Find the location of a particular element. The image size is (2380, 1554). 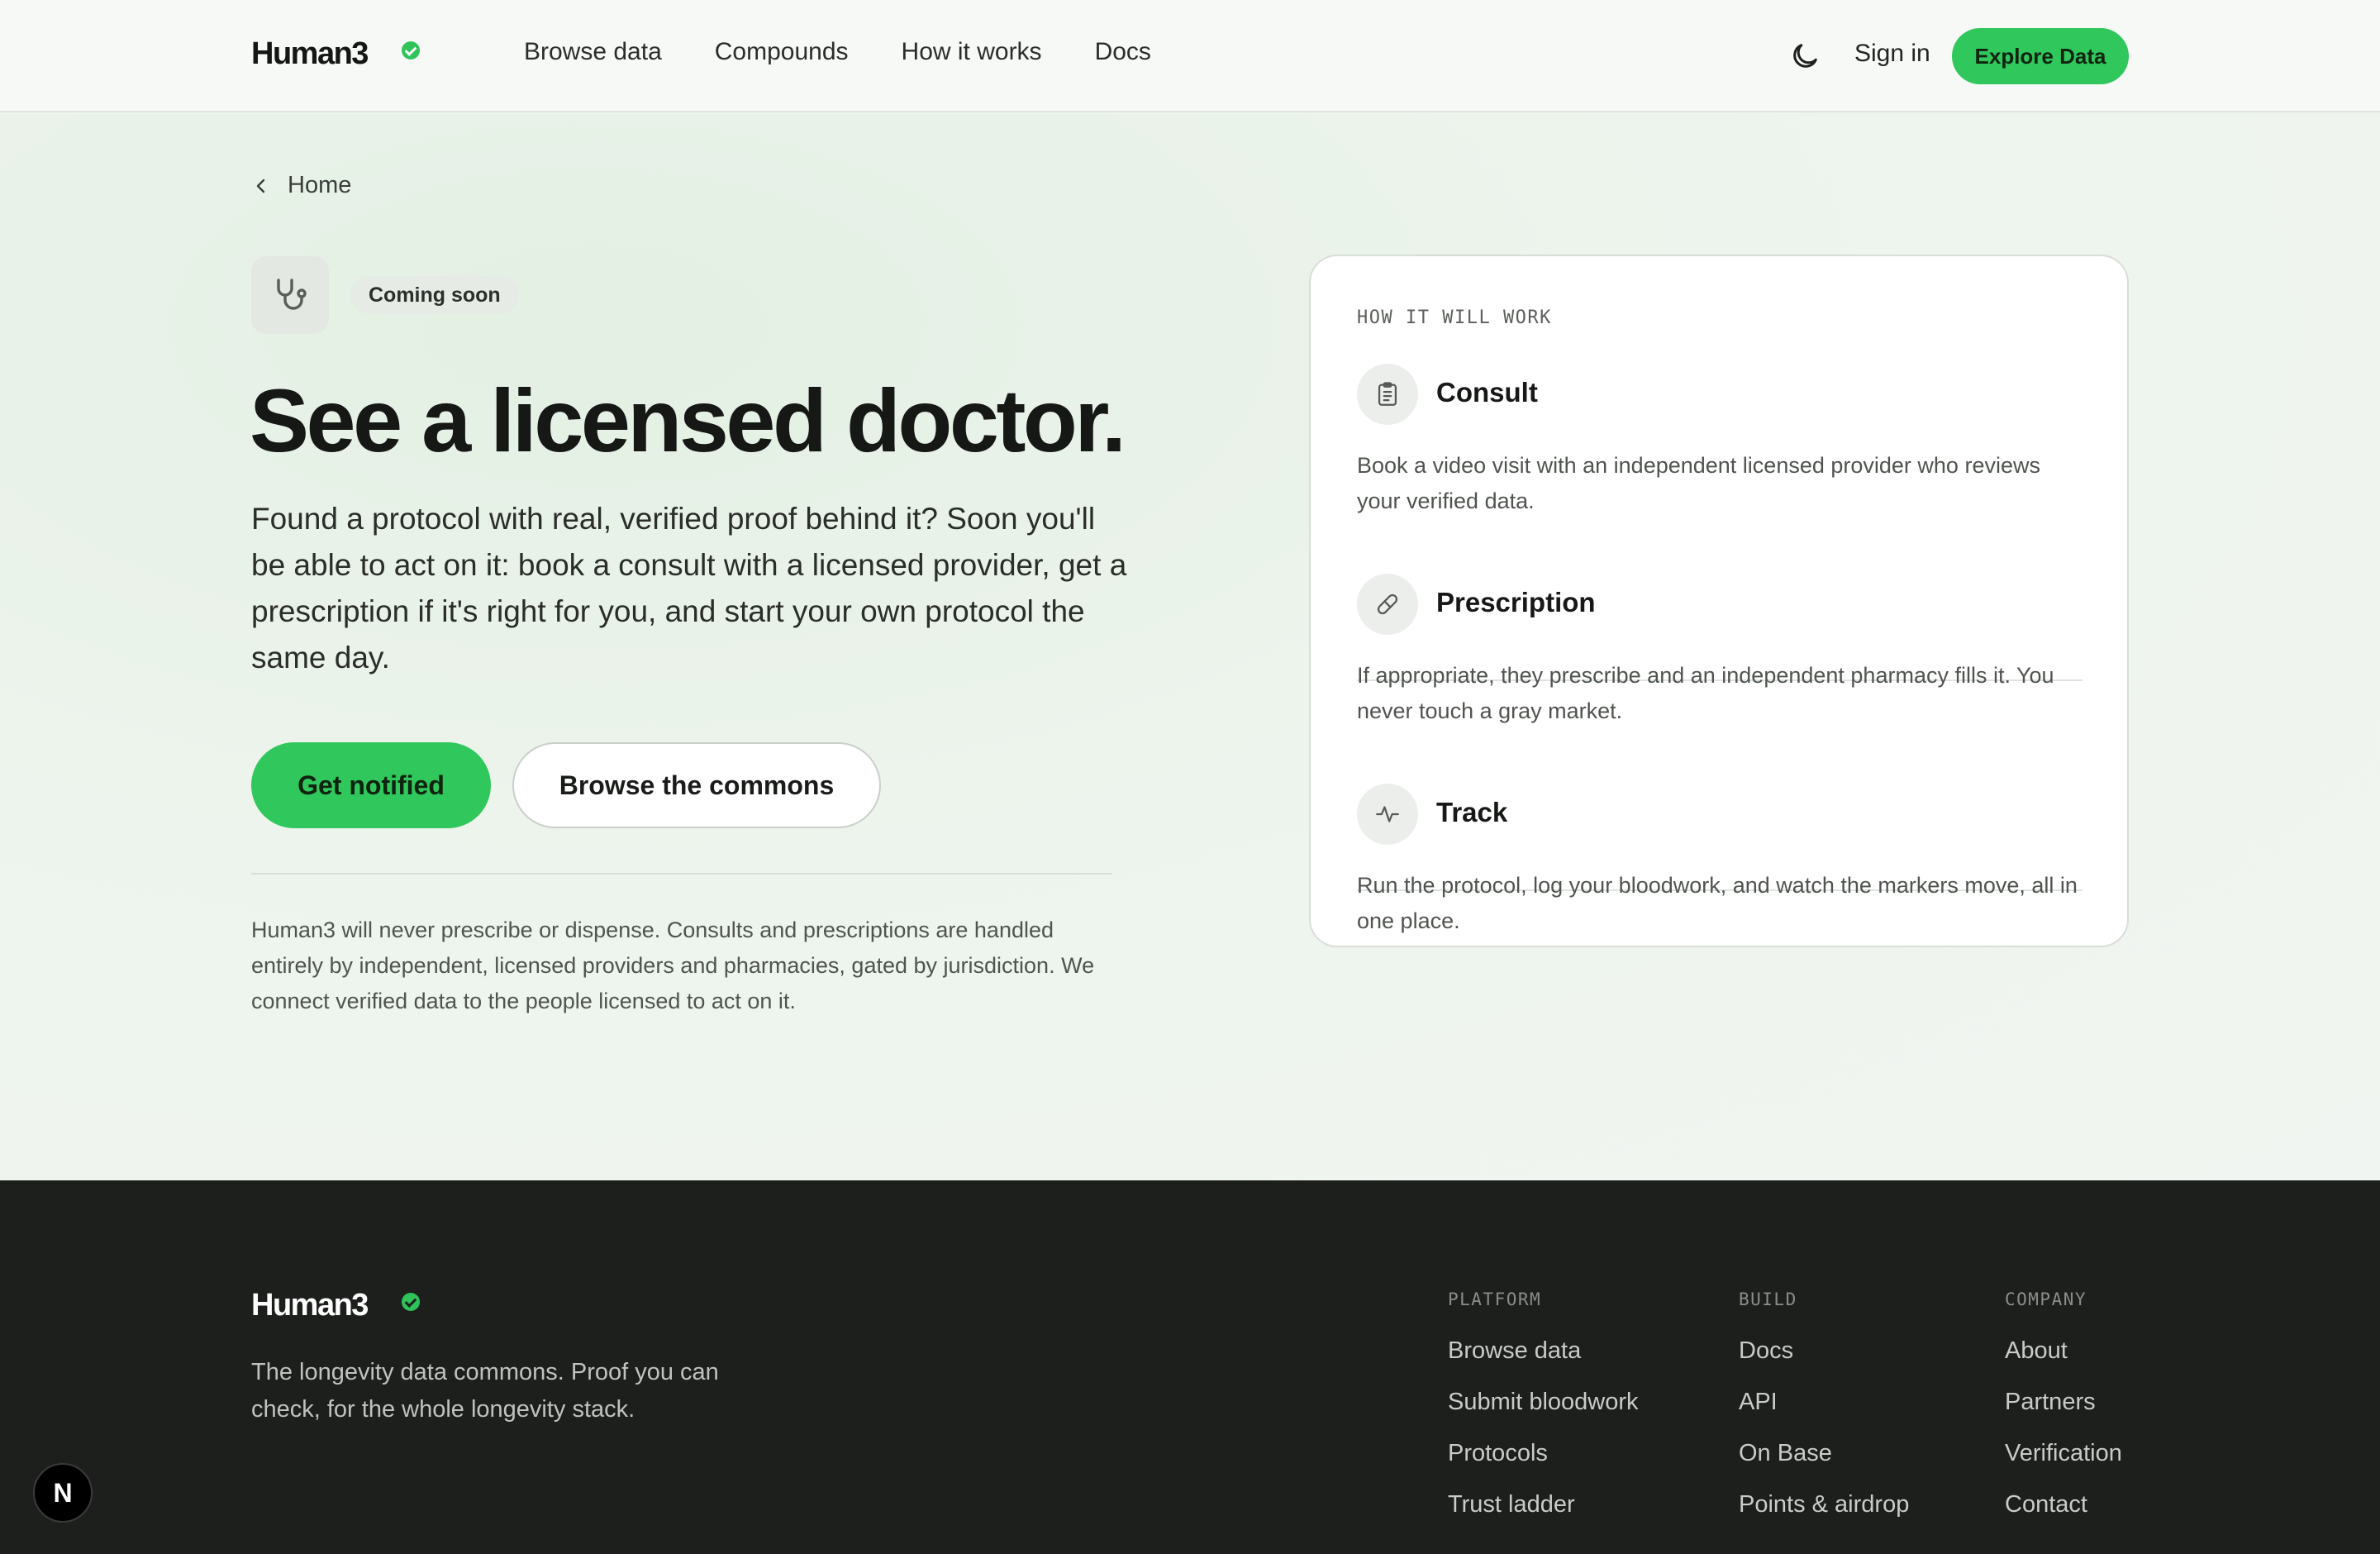

footer-column-title: BUILD is located at coordinates (1768, 1299).